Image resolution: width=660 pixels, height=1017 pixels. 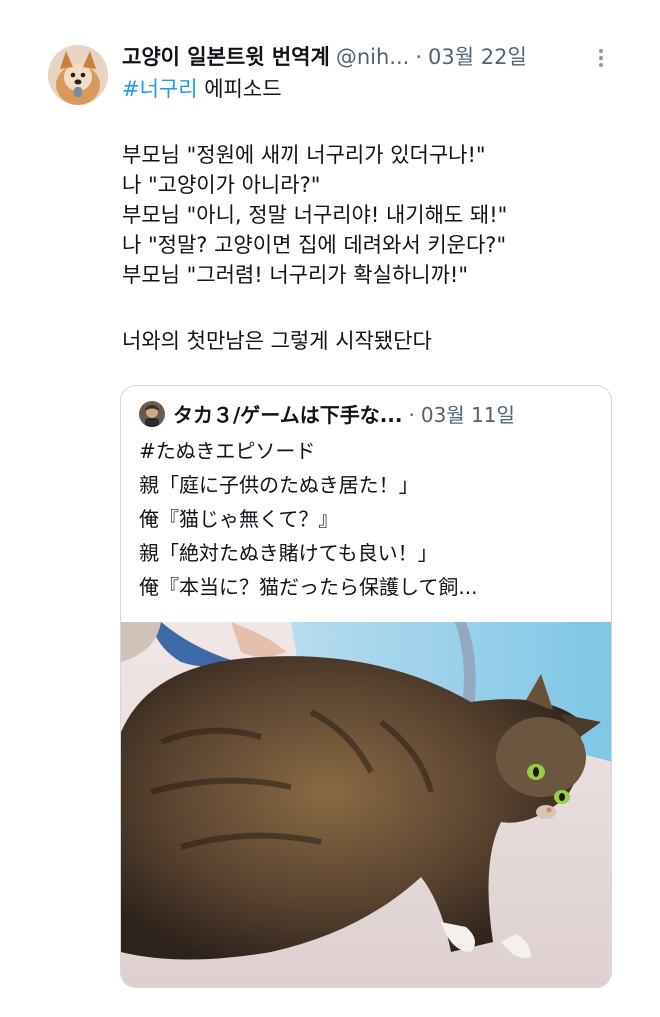 I want to click on closing-line: 너와의 첫만남은 그렇게 시작됐단다, so click(x=277, y=341).